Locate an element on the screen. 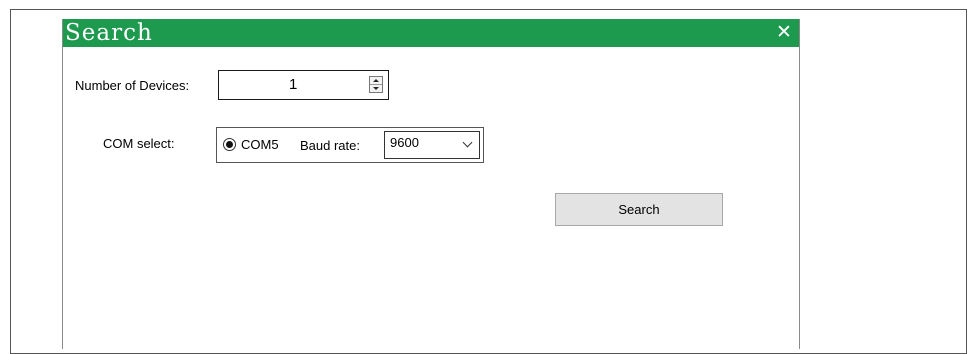  baud-rate-value: 9600 is located at coordinates (404, 142).